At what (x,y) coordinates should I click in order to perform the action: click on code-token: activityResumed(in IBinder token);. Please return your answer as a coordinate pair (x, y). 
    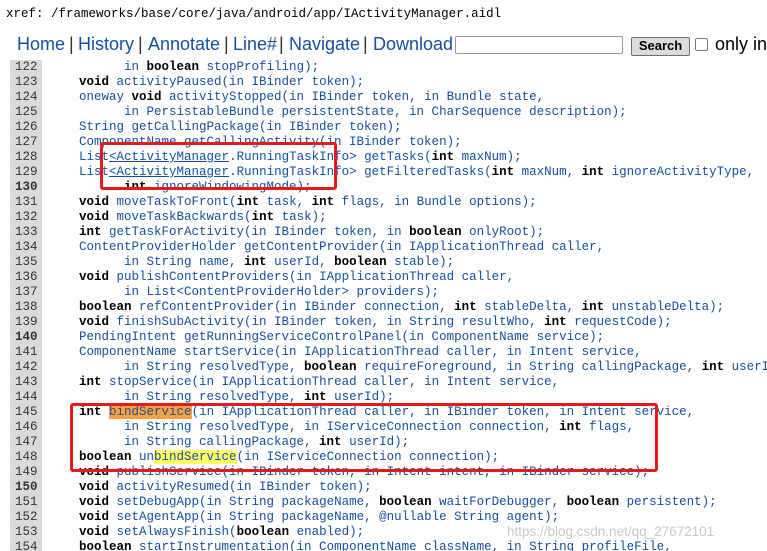
    Looking at the image, I should click on (240, 487).